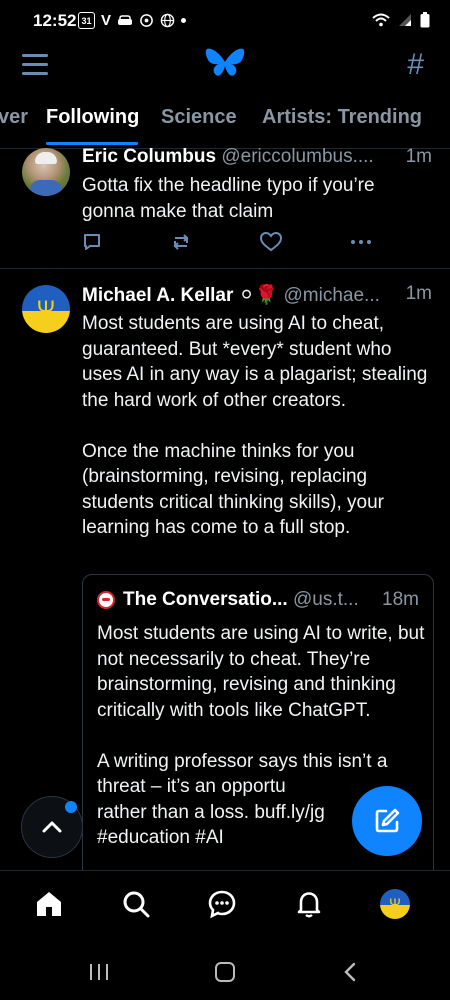  Describe the element at coordinates (225, 22) in the screenshot. I see `status-bar: 12:52 31 V` at that location.